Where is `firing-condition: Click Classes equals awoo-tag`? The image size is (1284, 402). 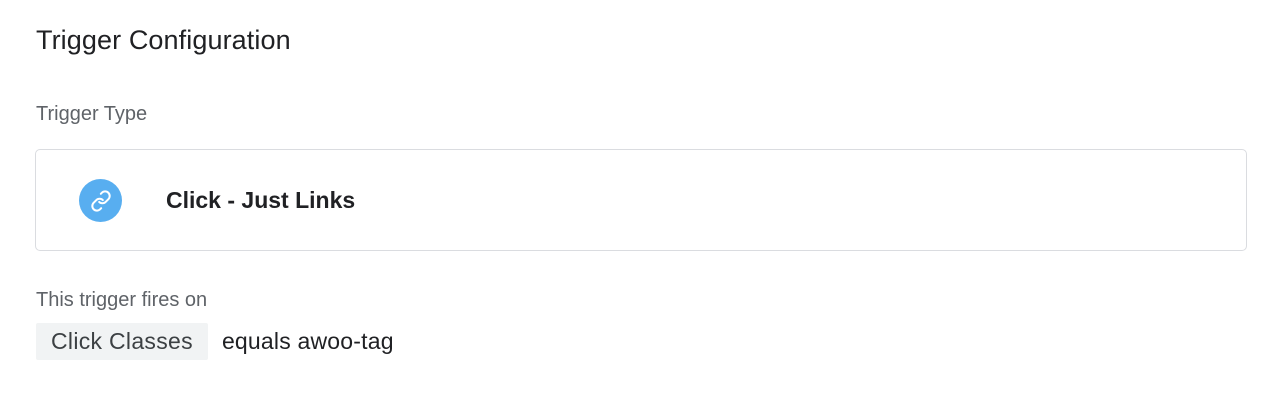
firing-condition: Click Classes equals awoo-tag is located at coordinates (215, 341).